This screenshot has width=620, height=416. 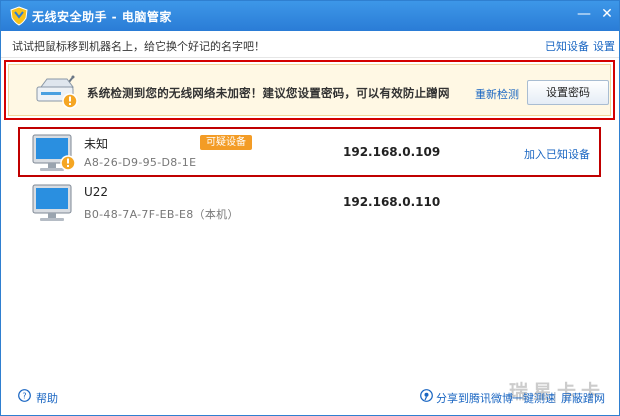 What do you see at coordinates (226, 142) in the screenshot?
I see `suspicious-badge: 可疑设备` at bounding box center [226, 142].